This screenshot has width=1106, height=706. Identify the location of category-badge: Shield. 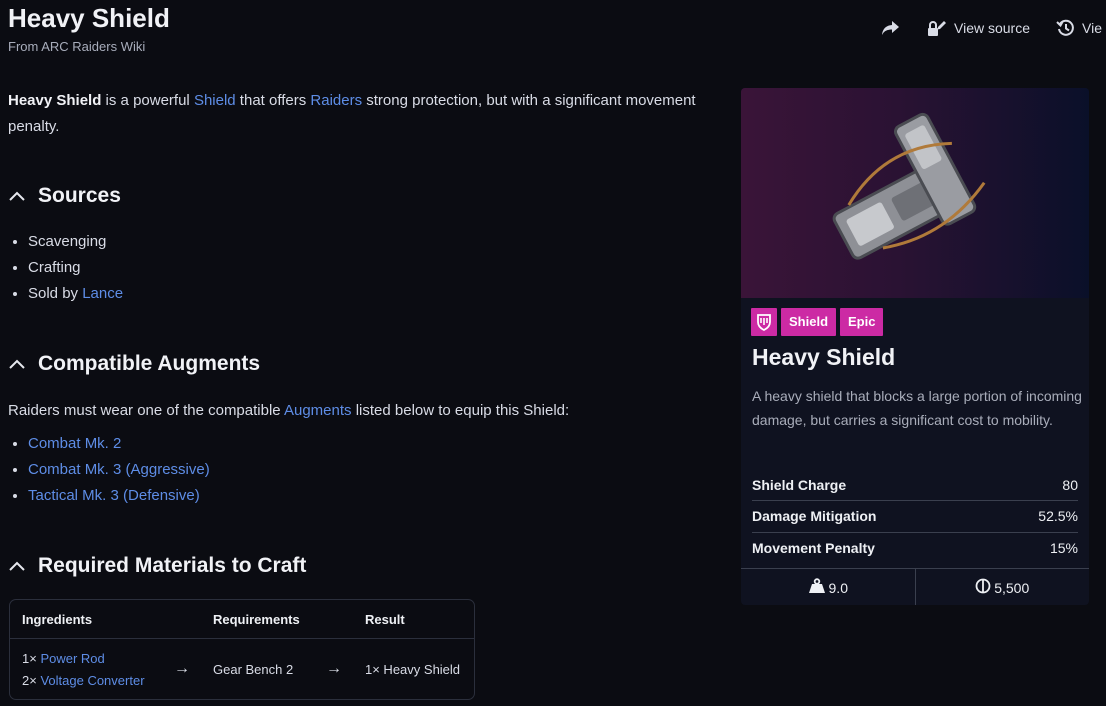
(809, 322).